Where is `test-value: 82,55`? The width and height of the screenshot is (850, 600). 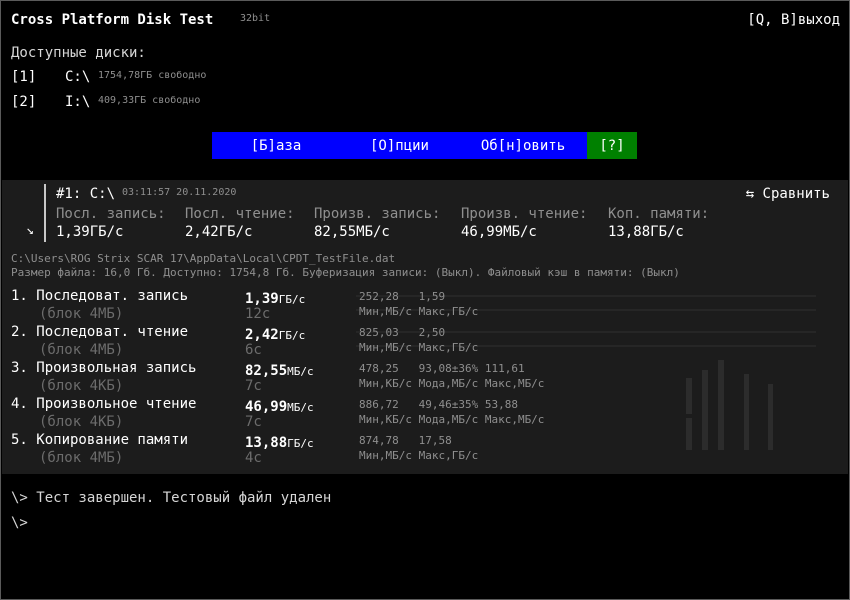 test-value: 82,55 is located at coordinates (266, 371).